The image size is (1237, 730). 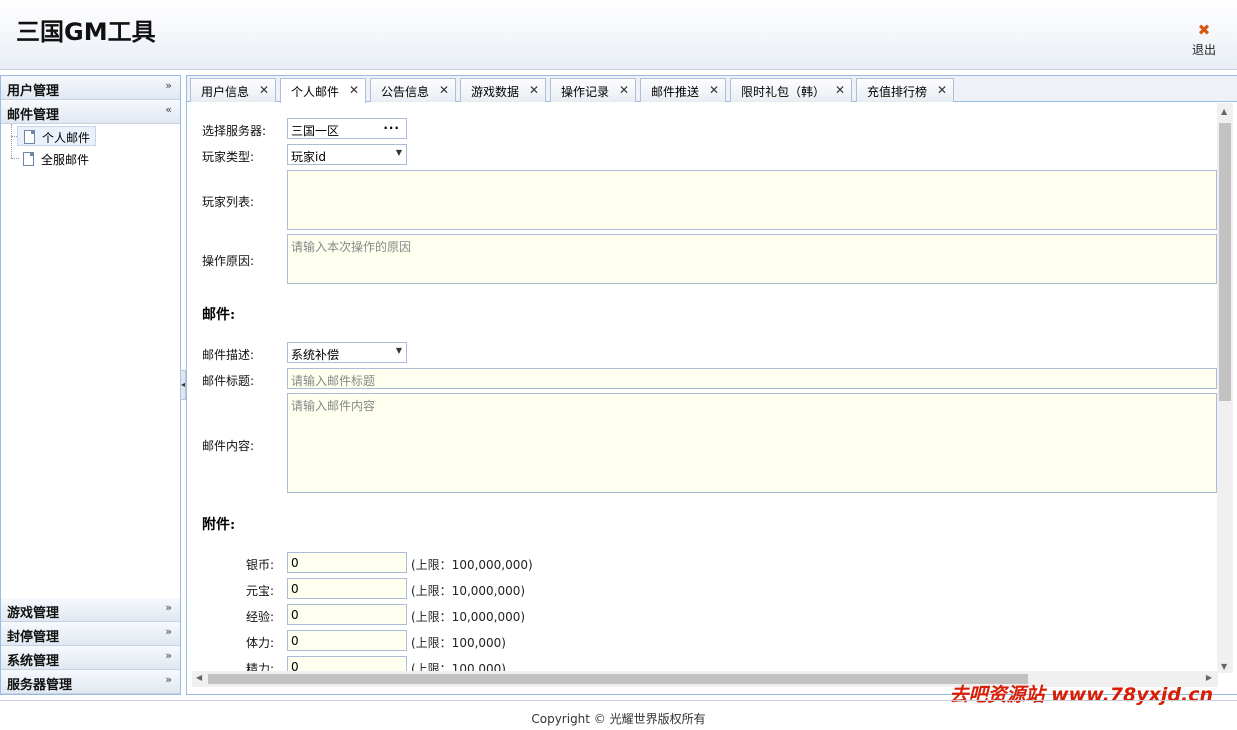 What do you see at coordinates (495, 92) in the screenshot?
I see `tab-label: 游戏数据` at bounding box center [495, 92].